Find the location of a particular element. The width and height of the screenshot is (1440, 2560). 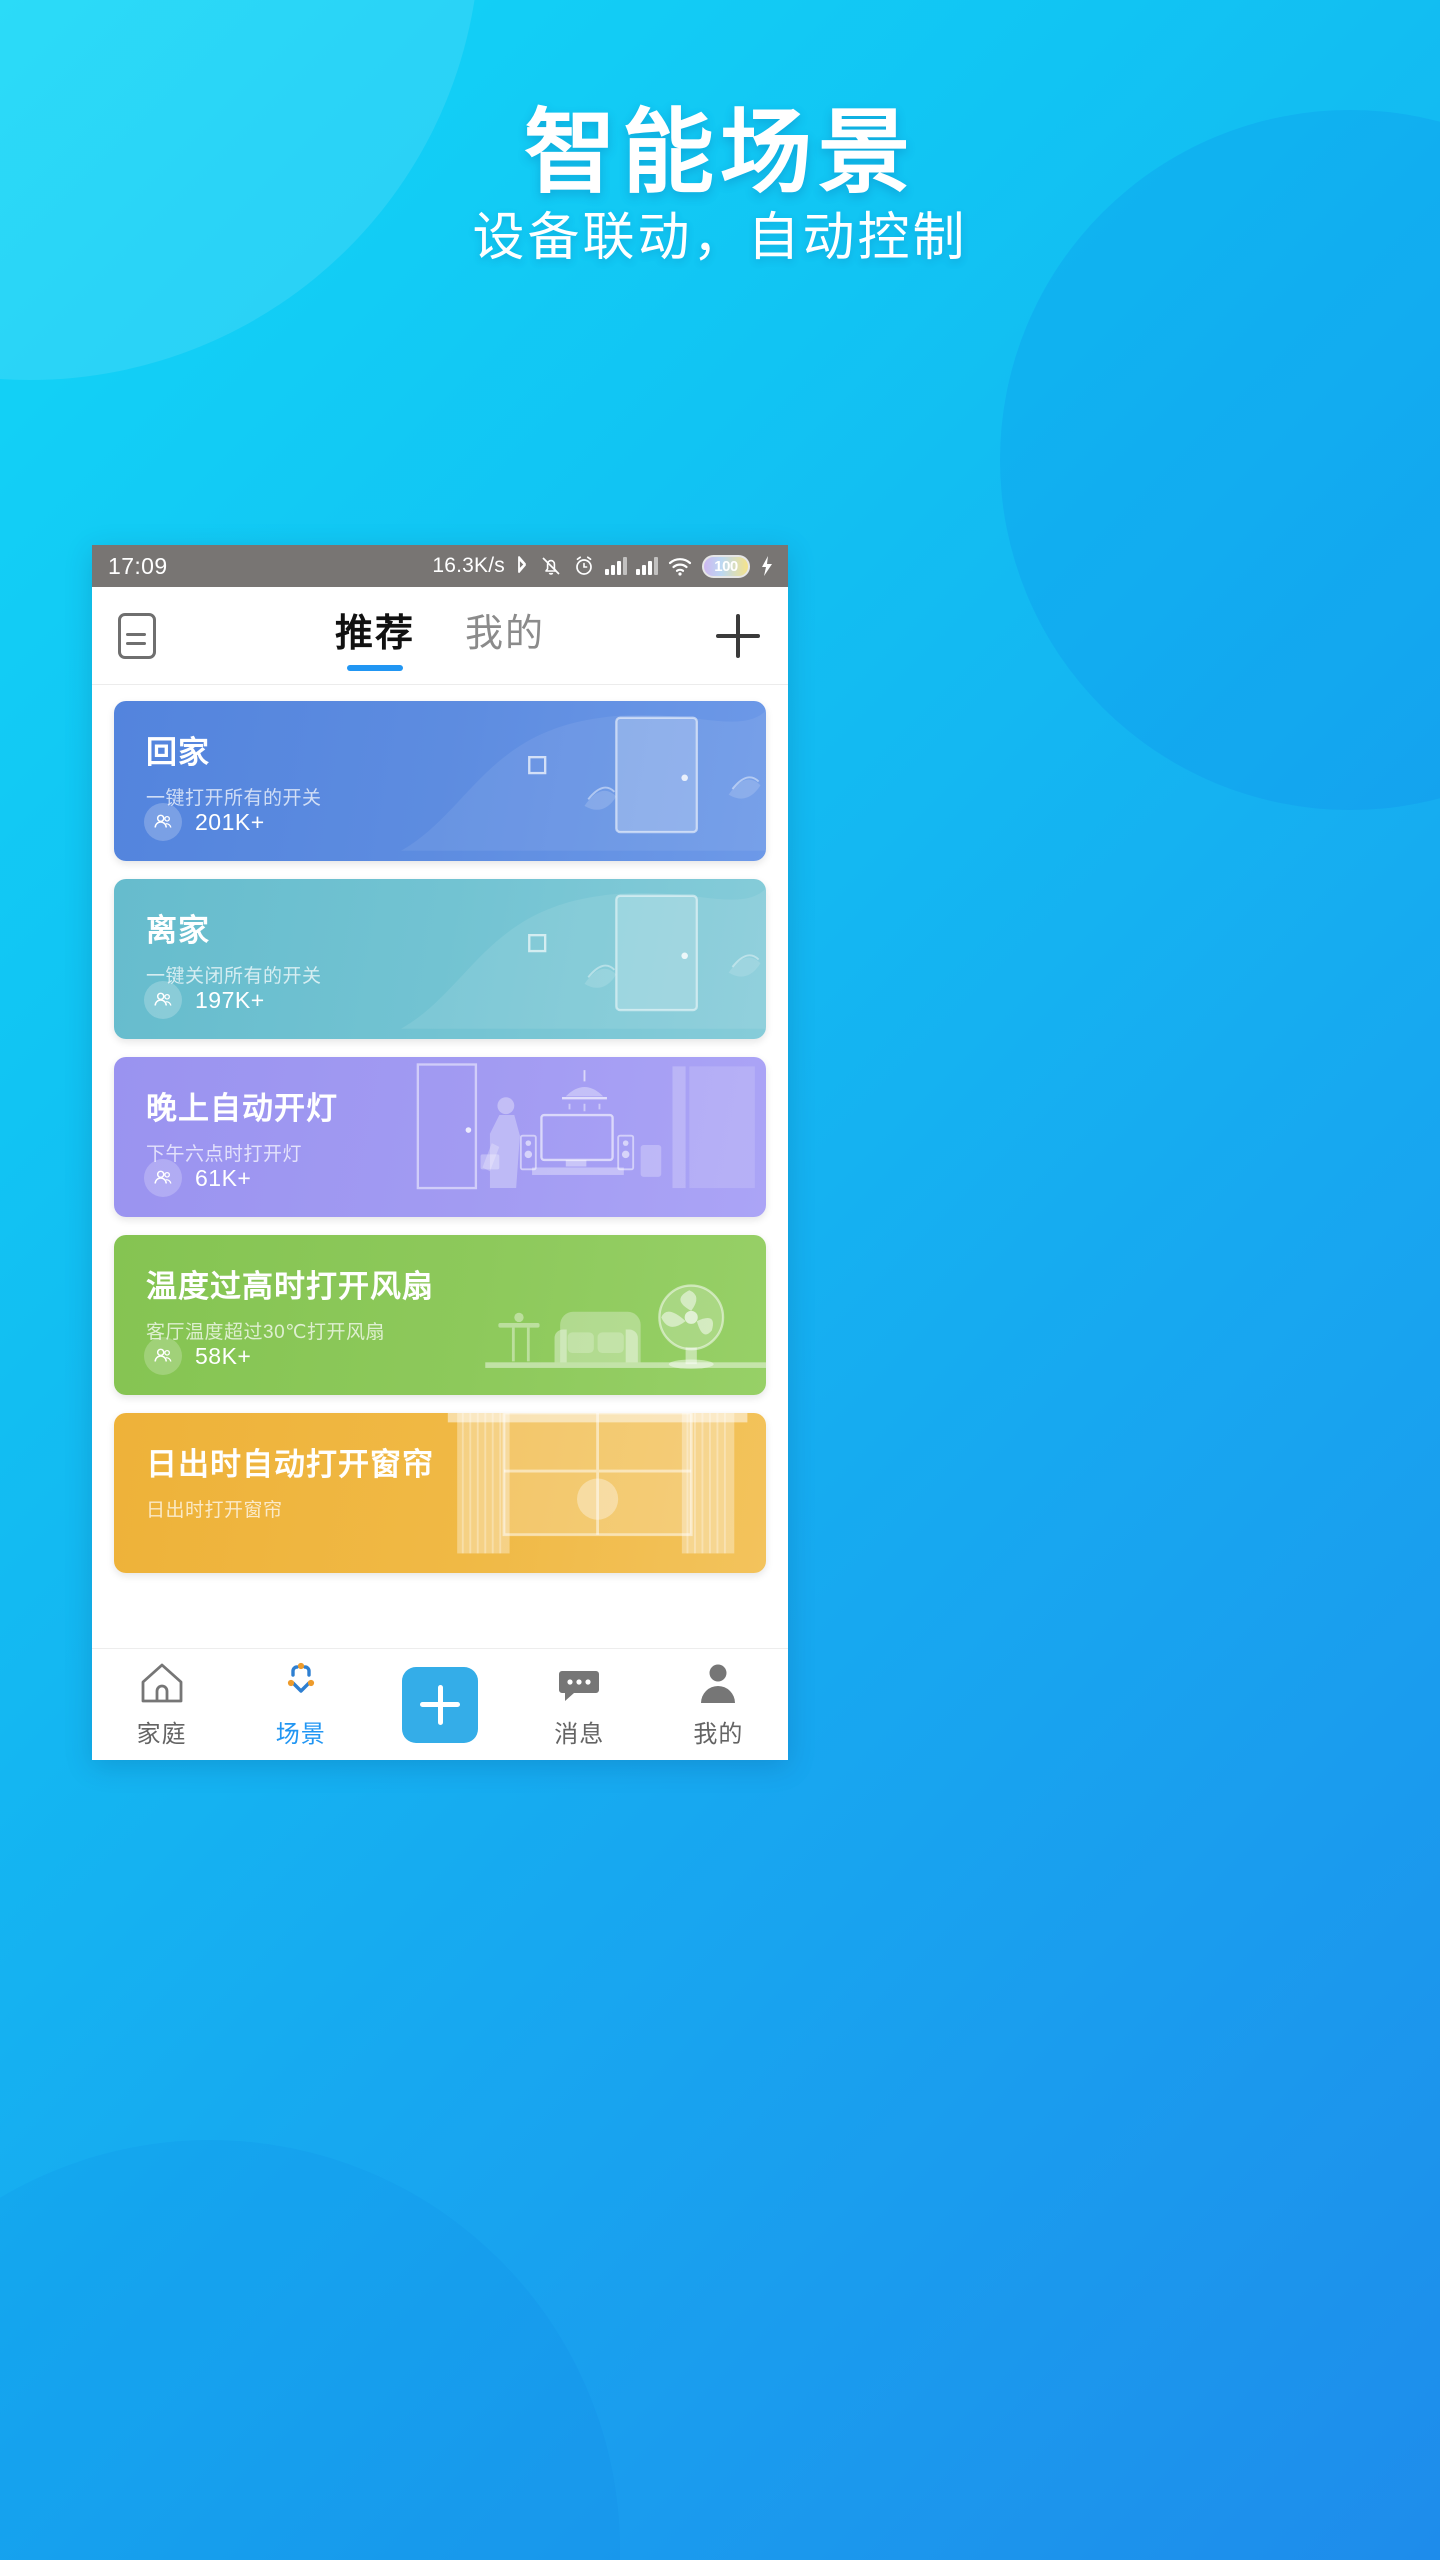

scene-title: 回家 is located at coordinates (178, 752).